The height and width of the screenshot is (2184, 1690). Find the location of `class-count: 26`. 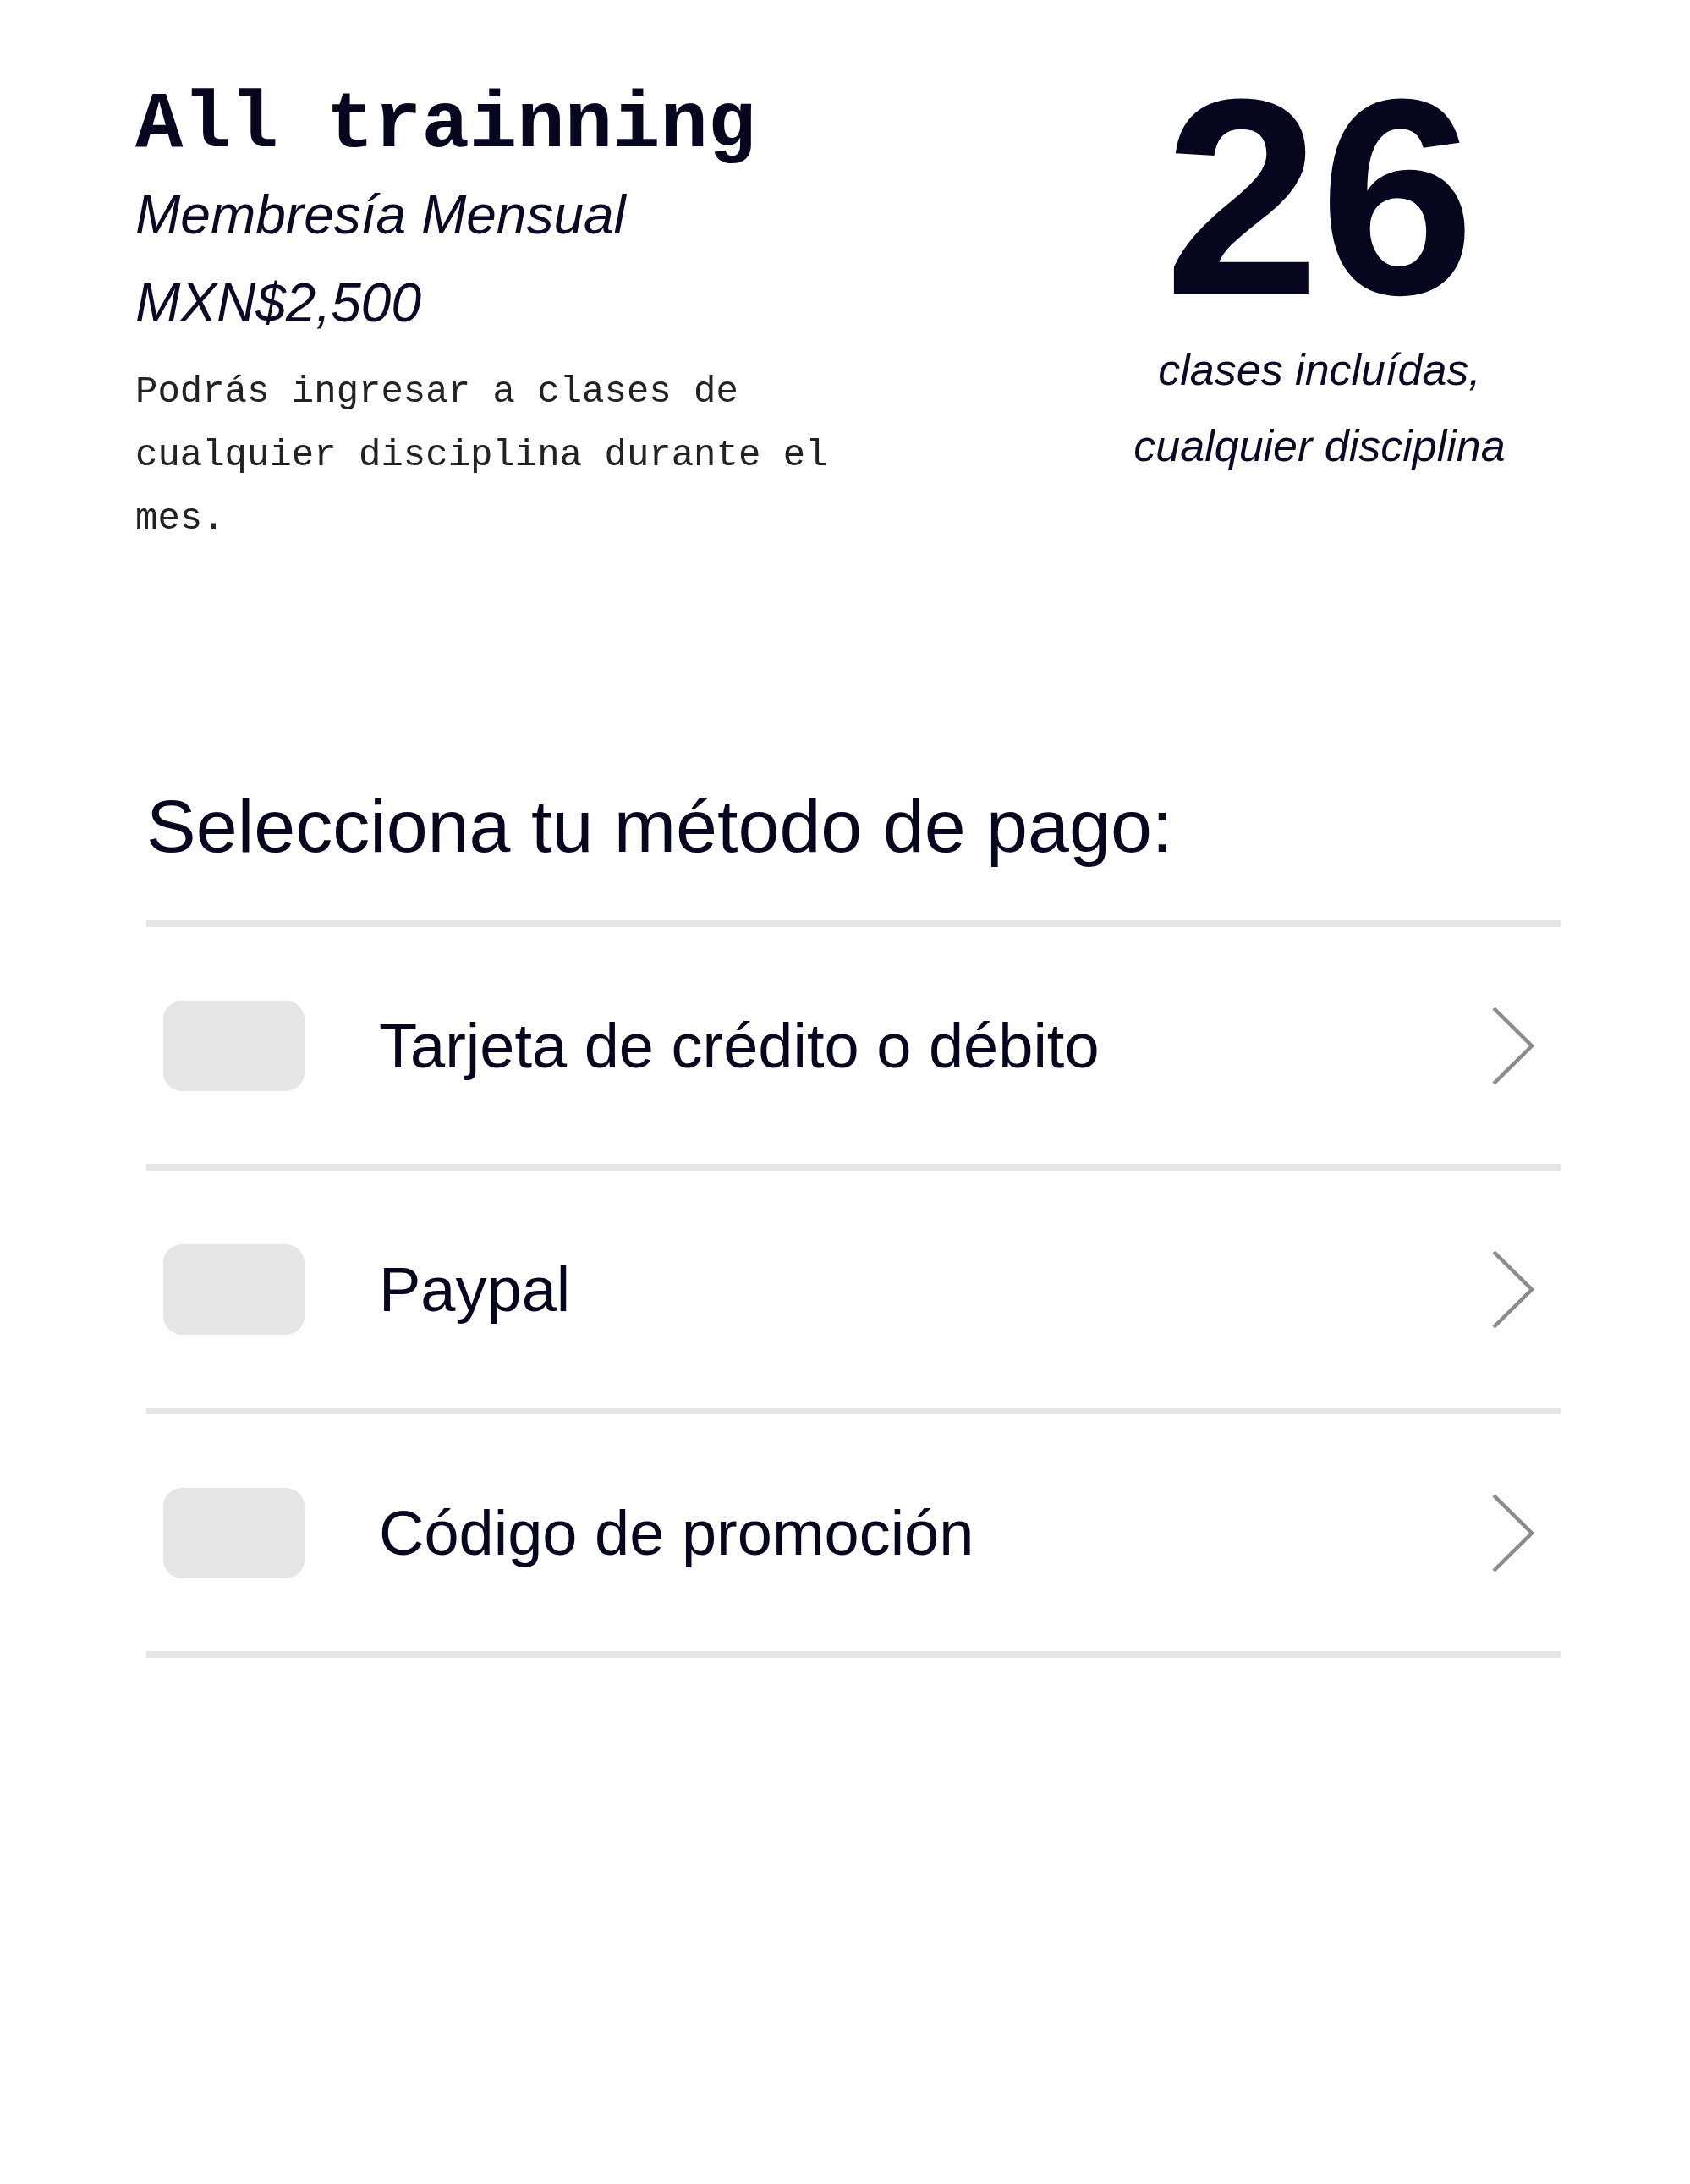

class-count: 26 is located at coordinates (1320, 197).